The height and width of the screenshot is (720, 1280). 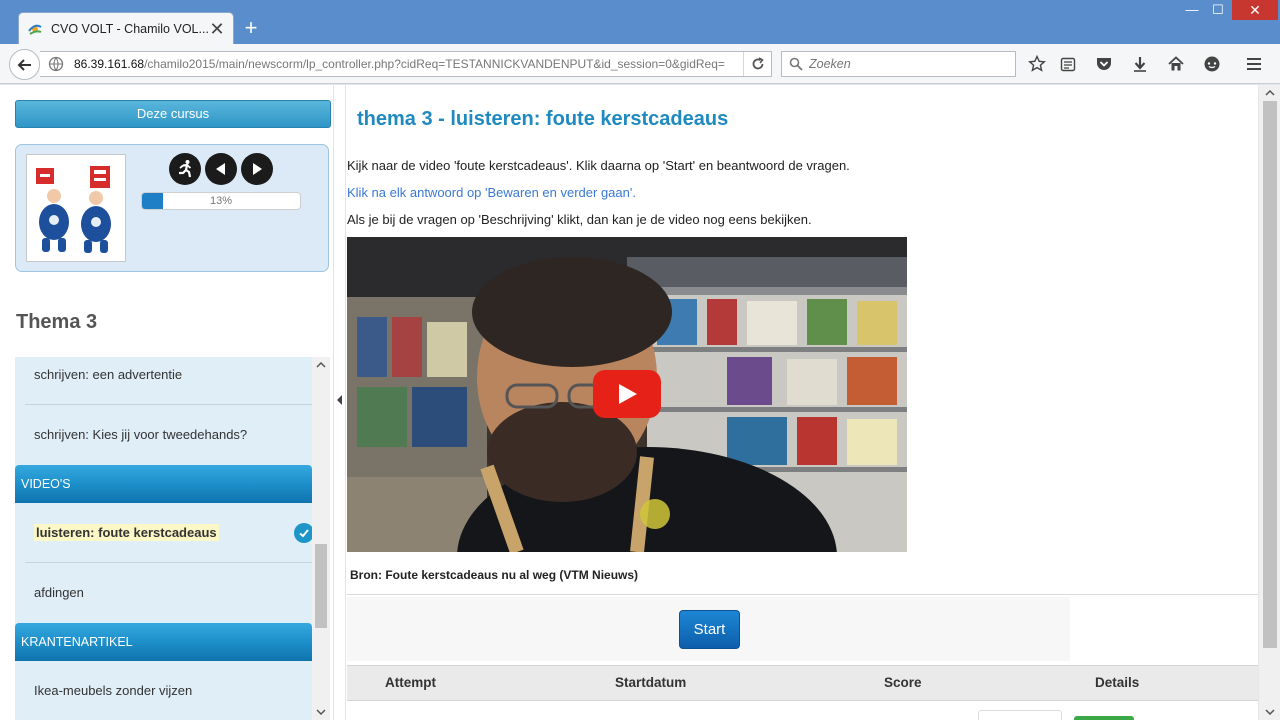 What do you see at coordinates (1192, 10) in the screenshot?
I see `window-minimize-button: —` at bounding box center [1192, 10].